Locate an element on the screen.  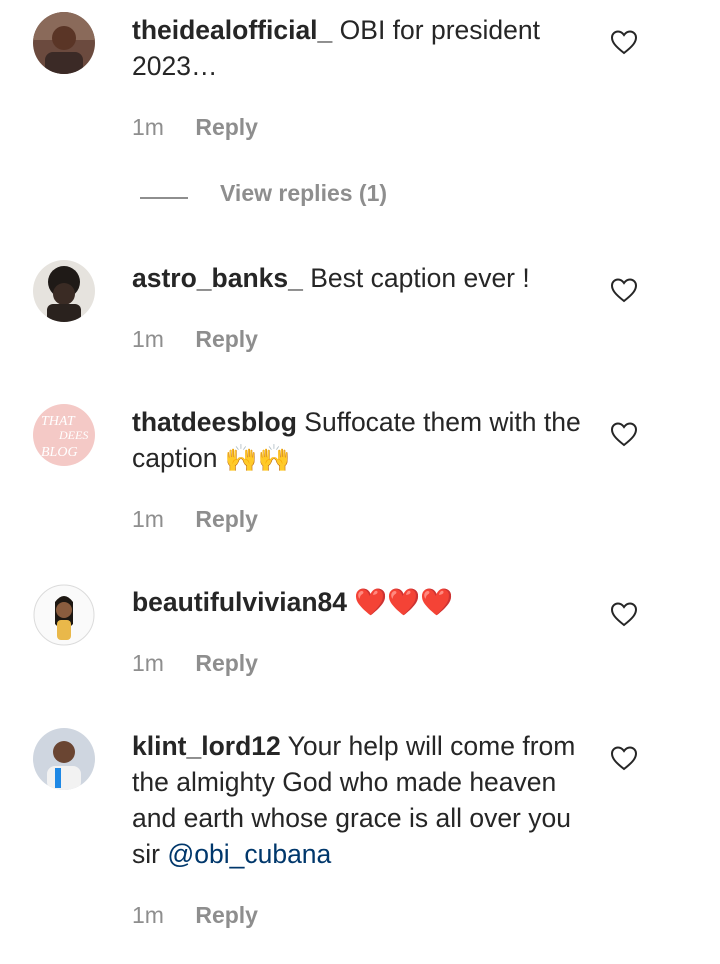
replies-divider-line is located at coordinates (164, 198).